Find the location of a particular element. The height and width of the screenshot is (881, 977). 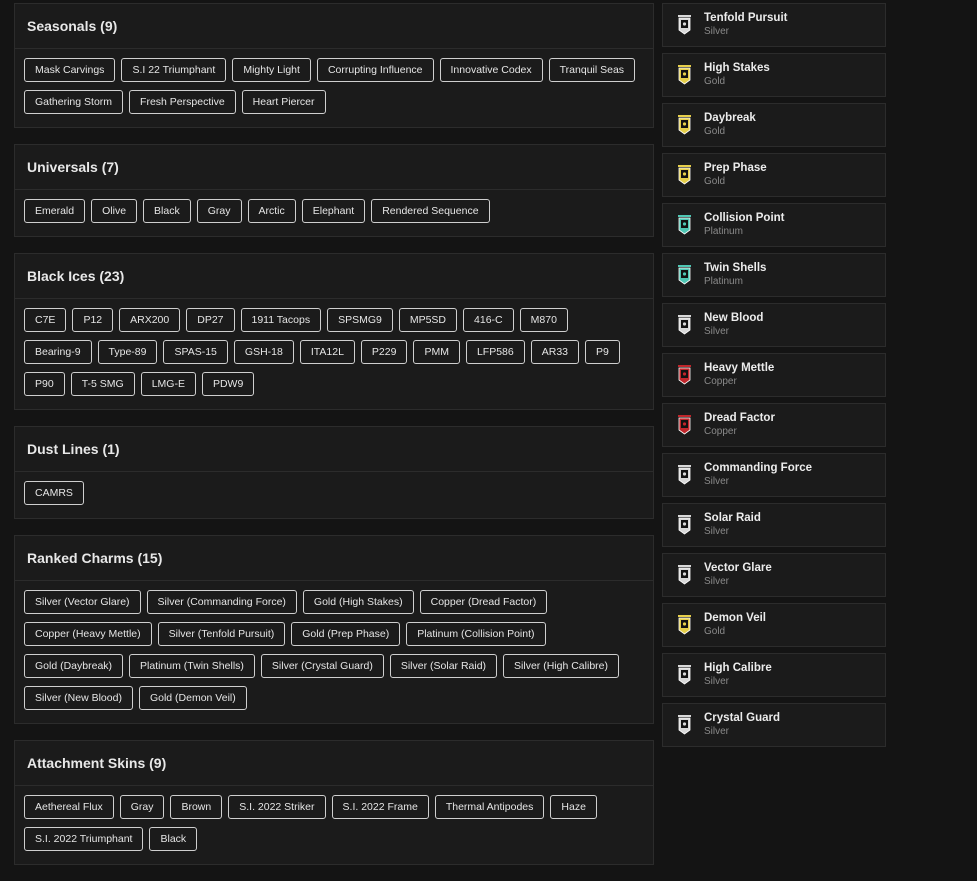

item-chip: T-5 SMG is located at coordinates (102, 384).